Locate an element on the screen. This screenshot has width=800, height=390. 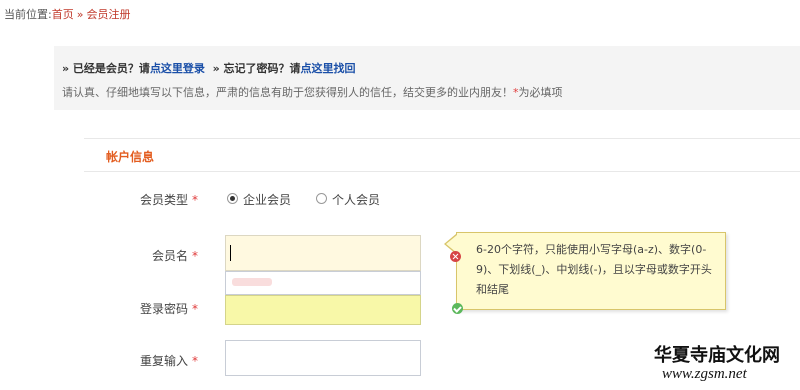
forgot-password-link: 点这里找回 is located at coordinates (328, 68).